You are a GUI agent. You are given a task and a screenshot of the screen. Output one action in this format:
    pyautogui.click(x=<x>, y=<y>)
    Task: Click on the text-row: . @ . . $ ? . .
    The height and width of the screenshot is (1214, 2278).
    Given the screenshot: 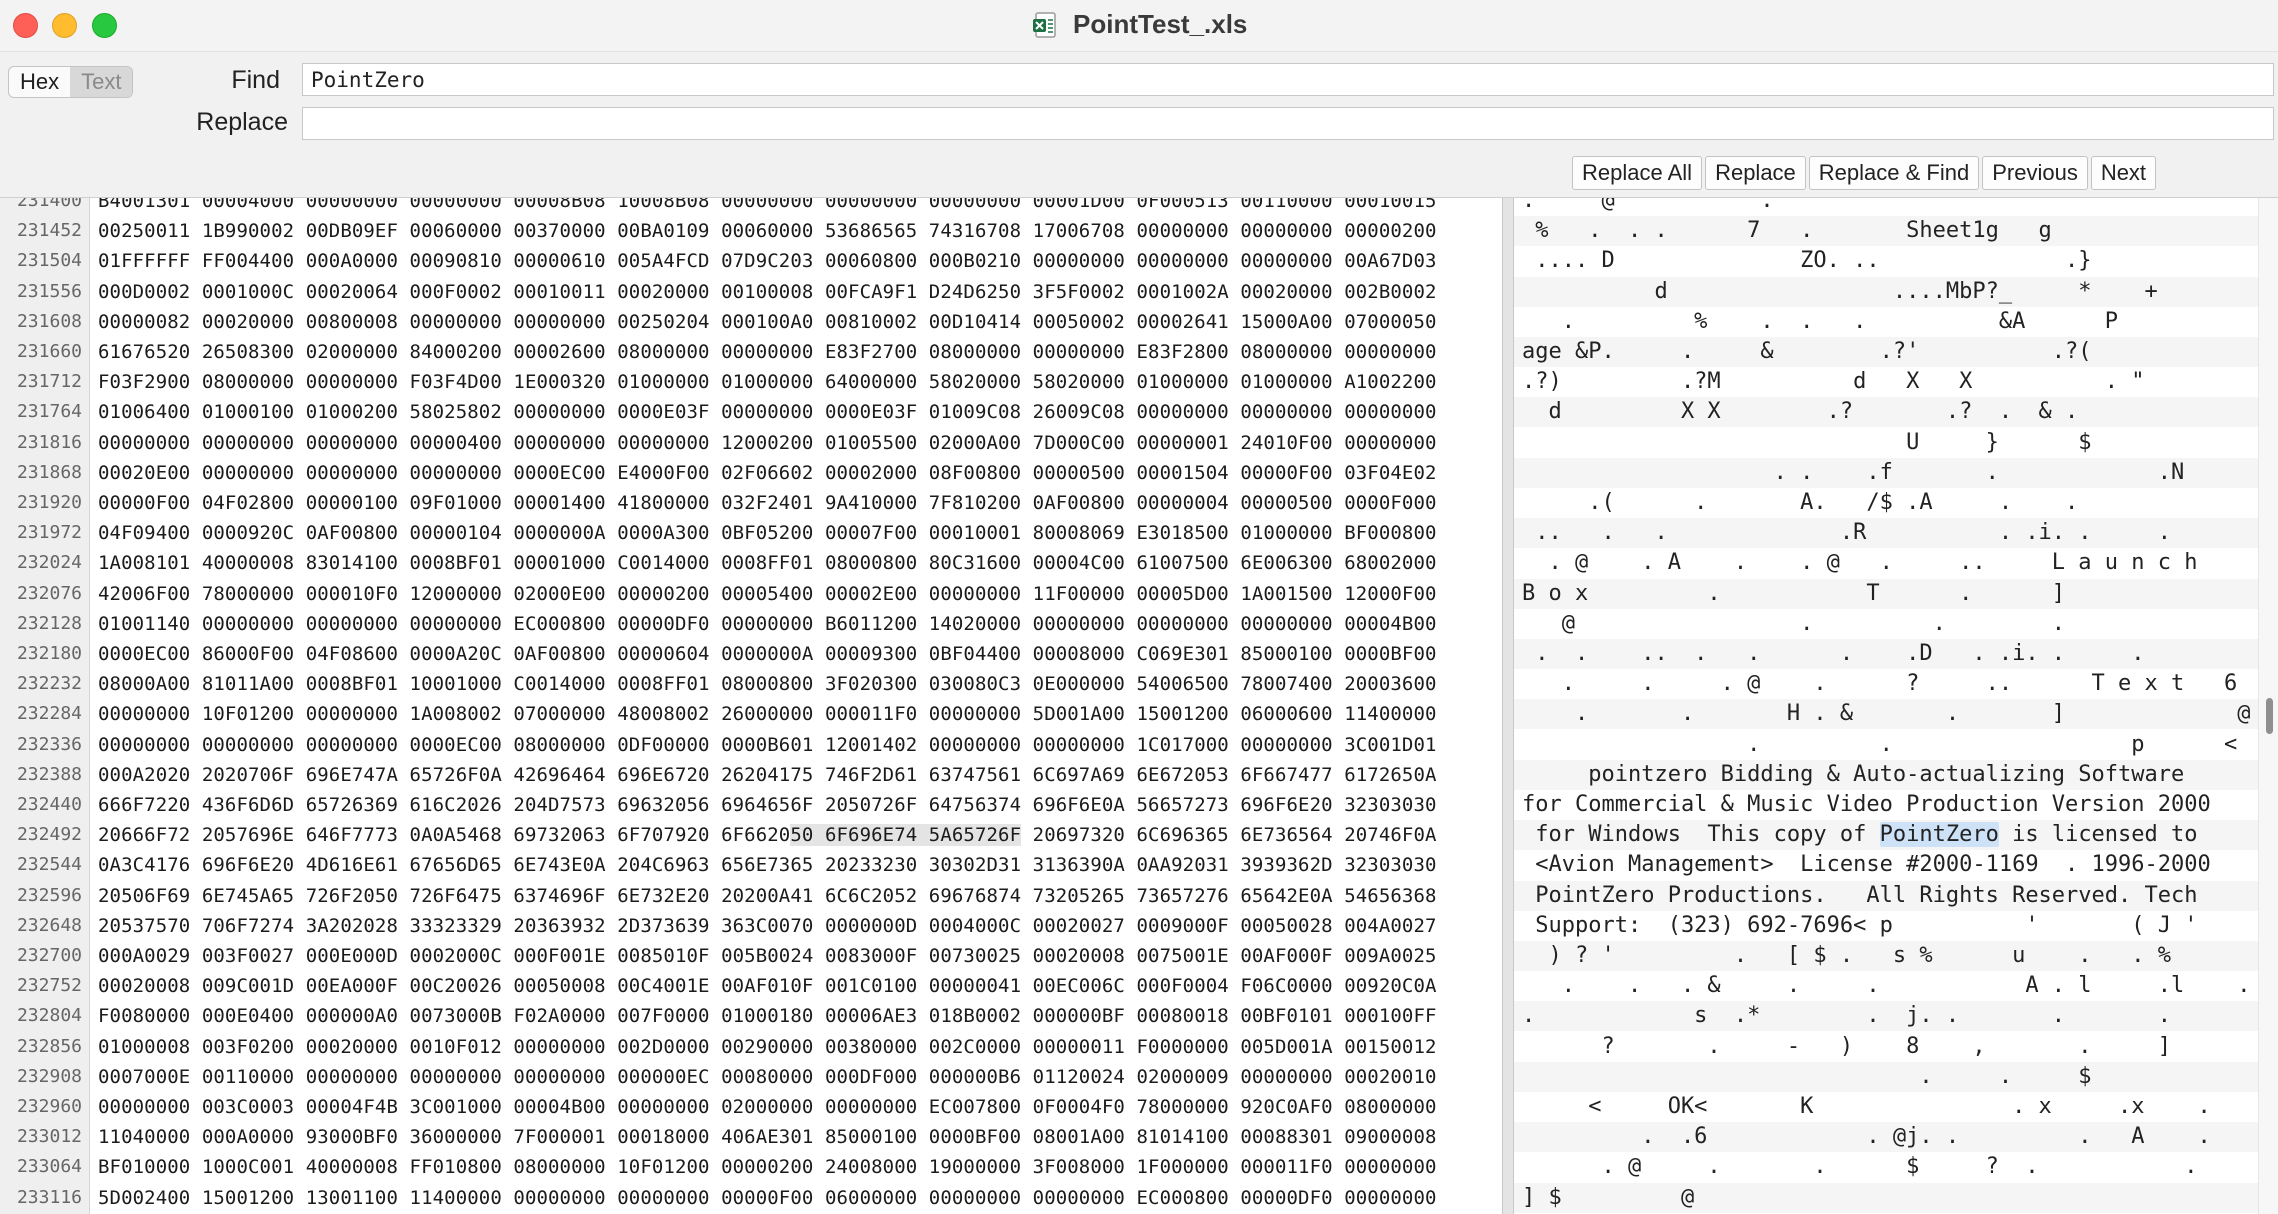 What is the action you would take?
    pyautogui.click(x=1890, y=1167)
    